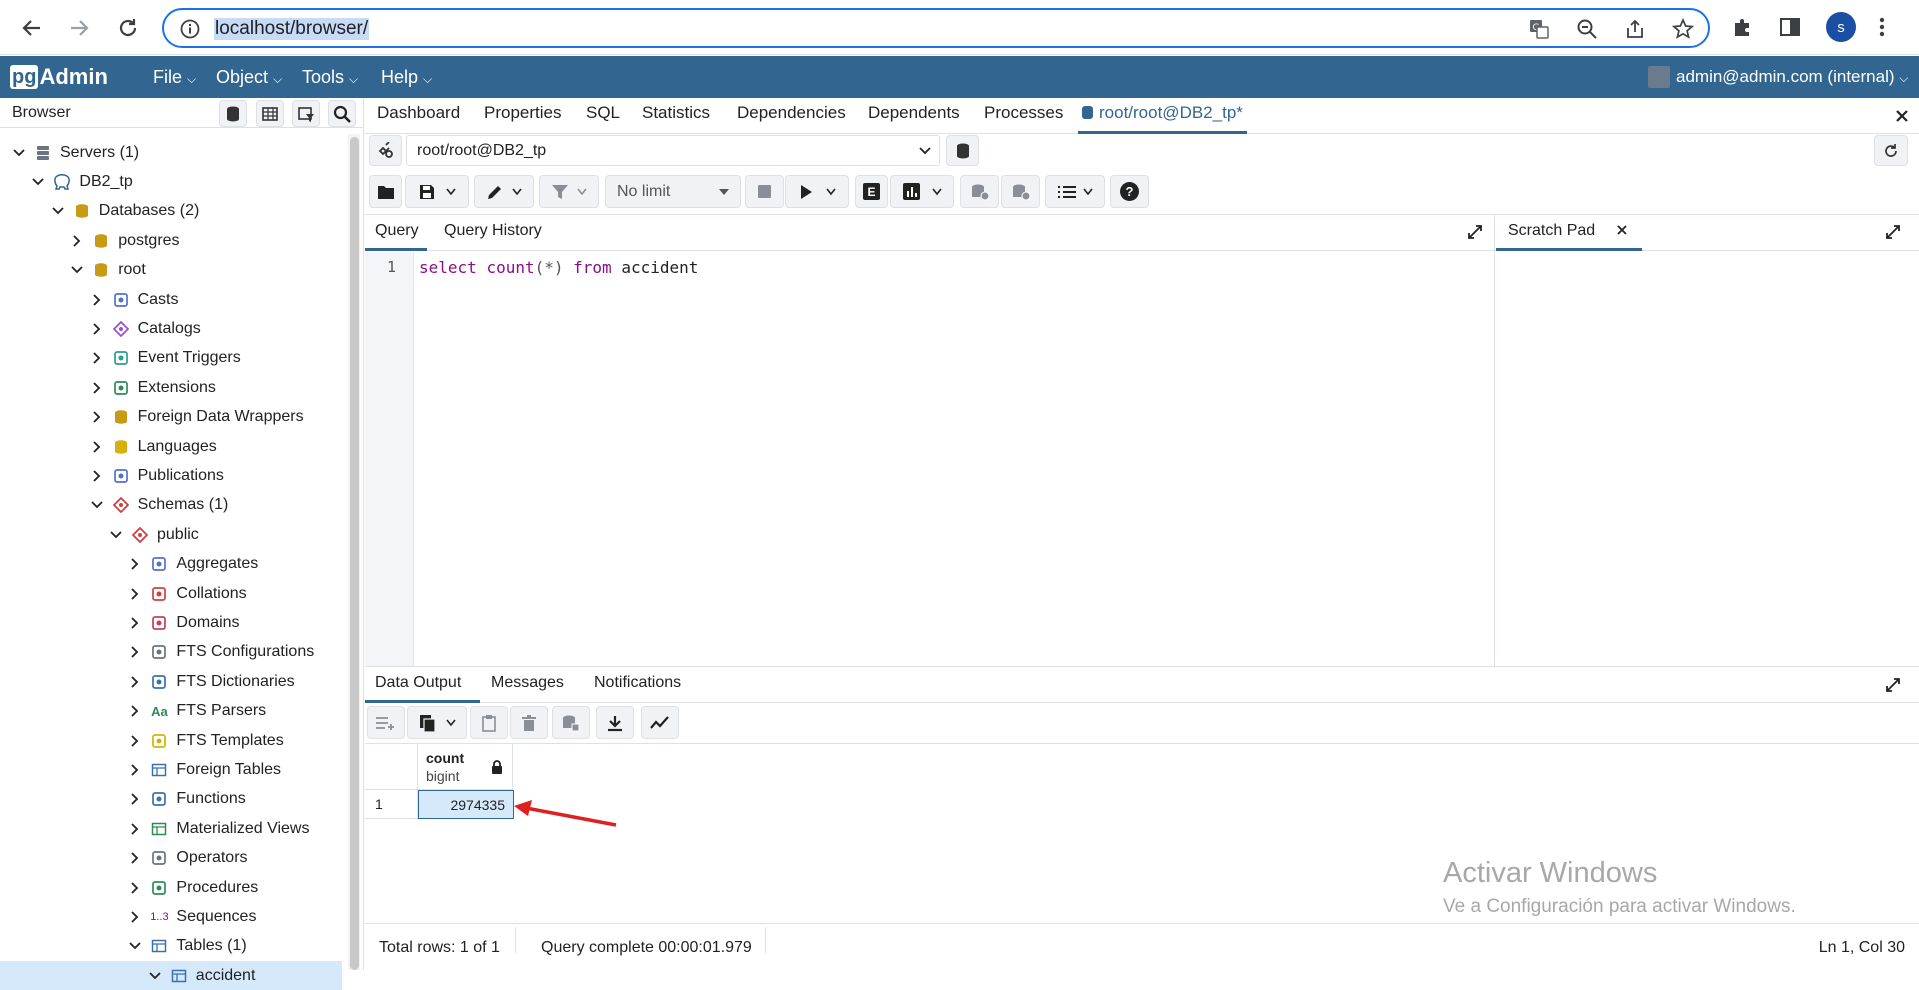  Describe the element at coordinates (217, 828) in the screenshot. I see `tree-item-materialized-views: Materialized Views` at that location.